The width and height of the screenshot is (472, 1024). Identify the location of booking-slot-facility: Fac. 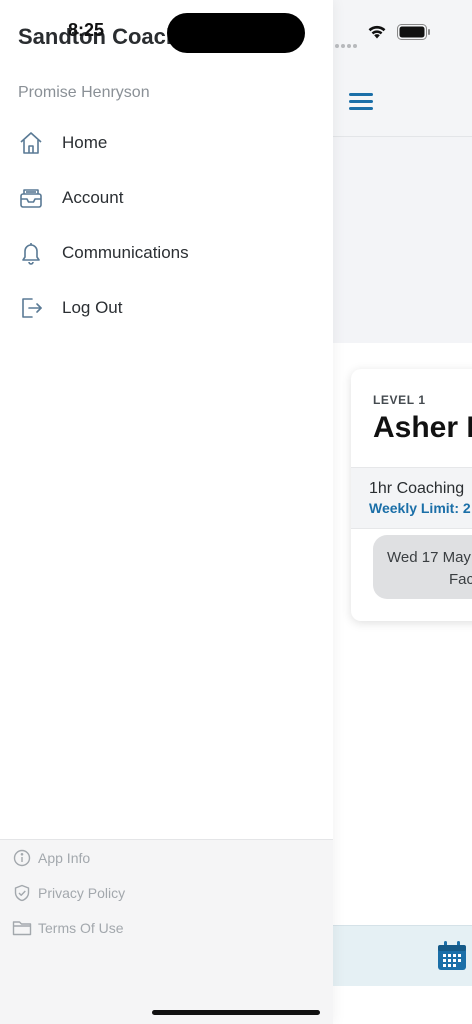
(460, 579).